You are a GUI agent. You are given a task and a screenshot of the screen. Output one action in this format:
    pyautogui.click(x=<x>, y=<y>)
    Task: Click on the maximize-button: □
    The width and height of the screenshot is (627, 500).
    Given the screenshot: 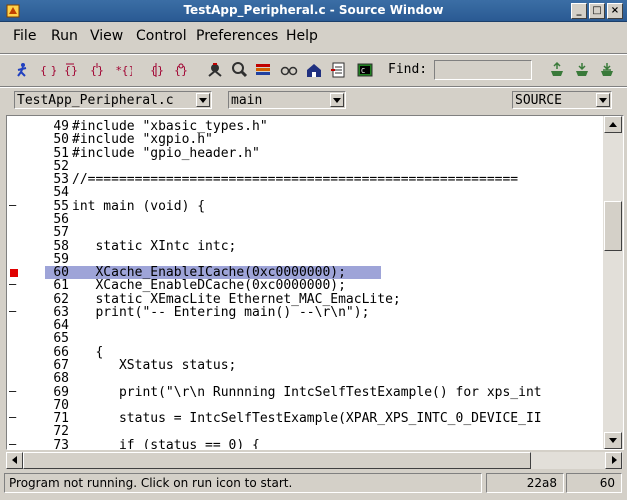 What is the action you would take?
    pyautogui.click(x=597, y=11)
    